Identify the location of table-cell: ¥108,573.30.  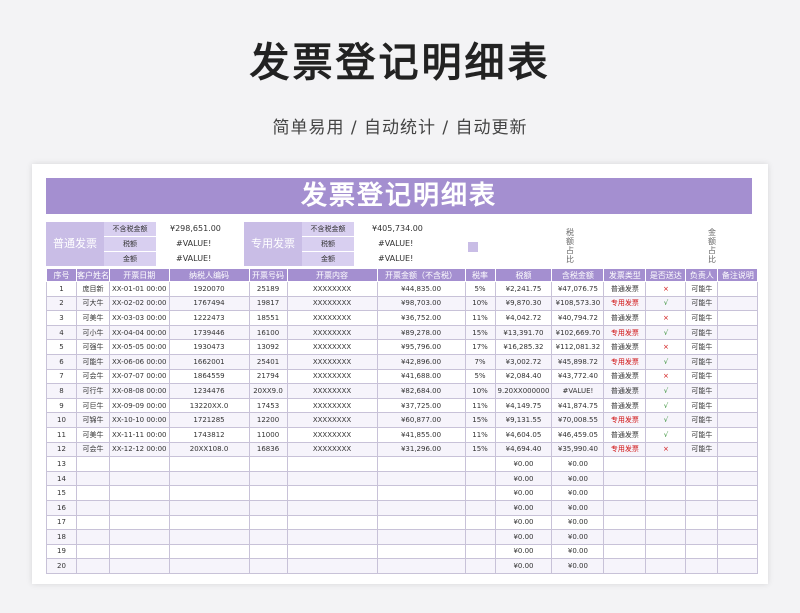
(578, 303).